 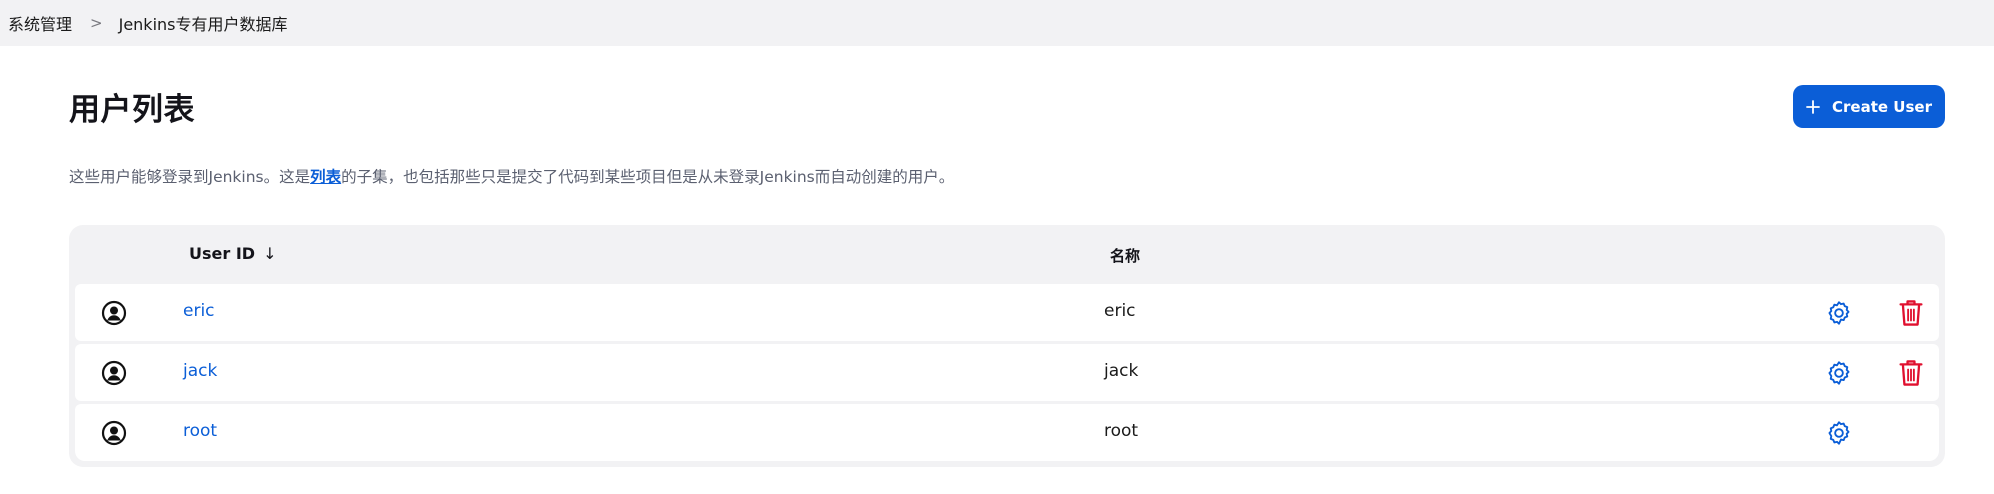 I want to click on description-list-link: 列表, so click(x=325, y=177).